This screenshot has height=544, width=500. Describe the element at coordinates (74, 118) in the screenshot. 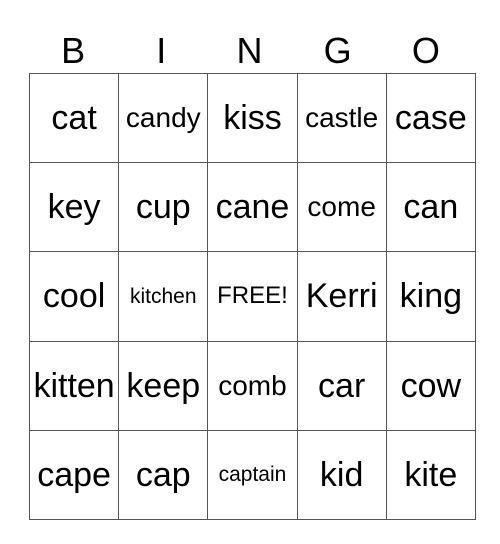

I see `bingo-cell: cat` at that location.